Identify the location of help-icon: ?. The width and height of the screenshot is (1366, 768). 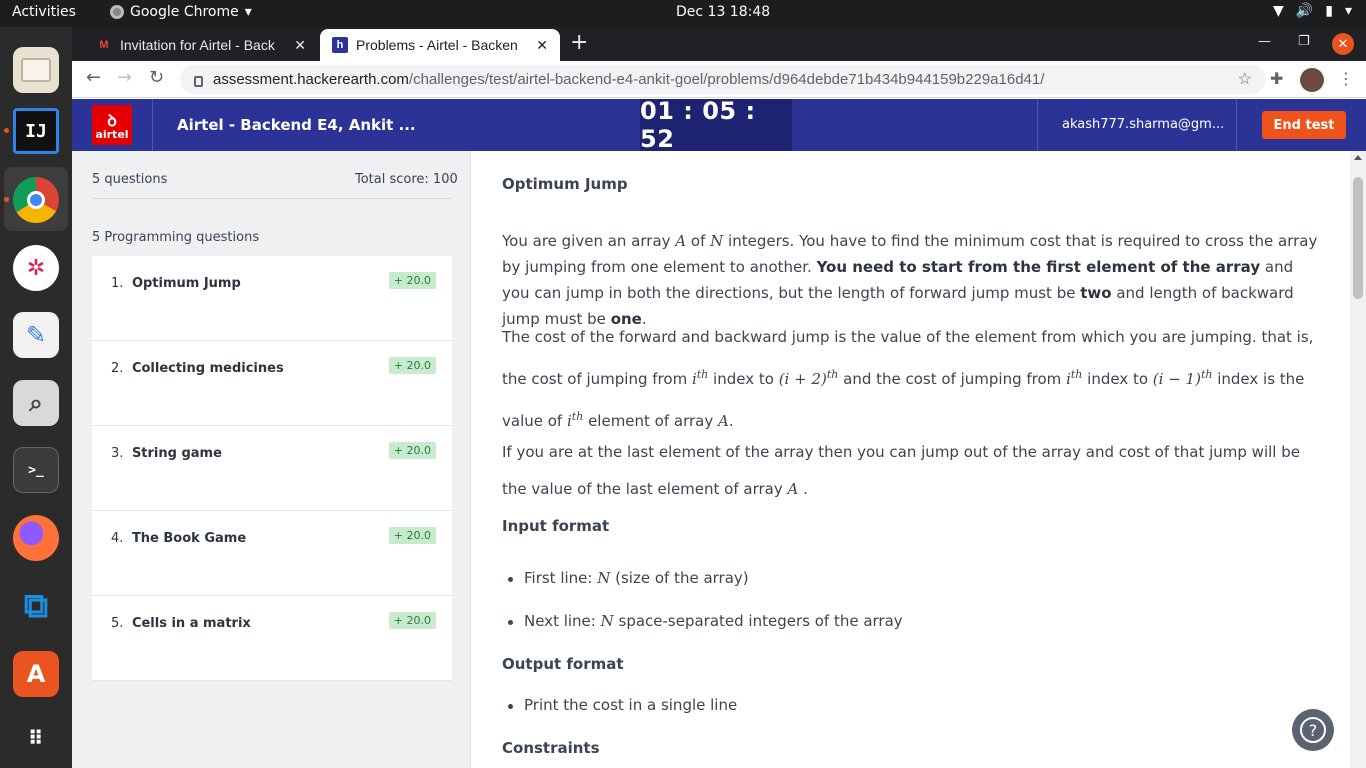
(1313, 730).